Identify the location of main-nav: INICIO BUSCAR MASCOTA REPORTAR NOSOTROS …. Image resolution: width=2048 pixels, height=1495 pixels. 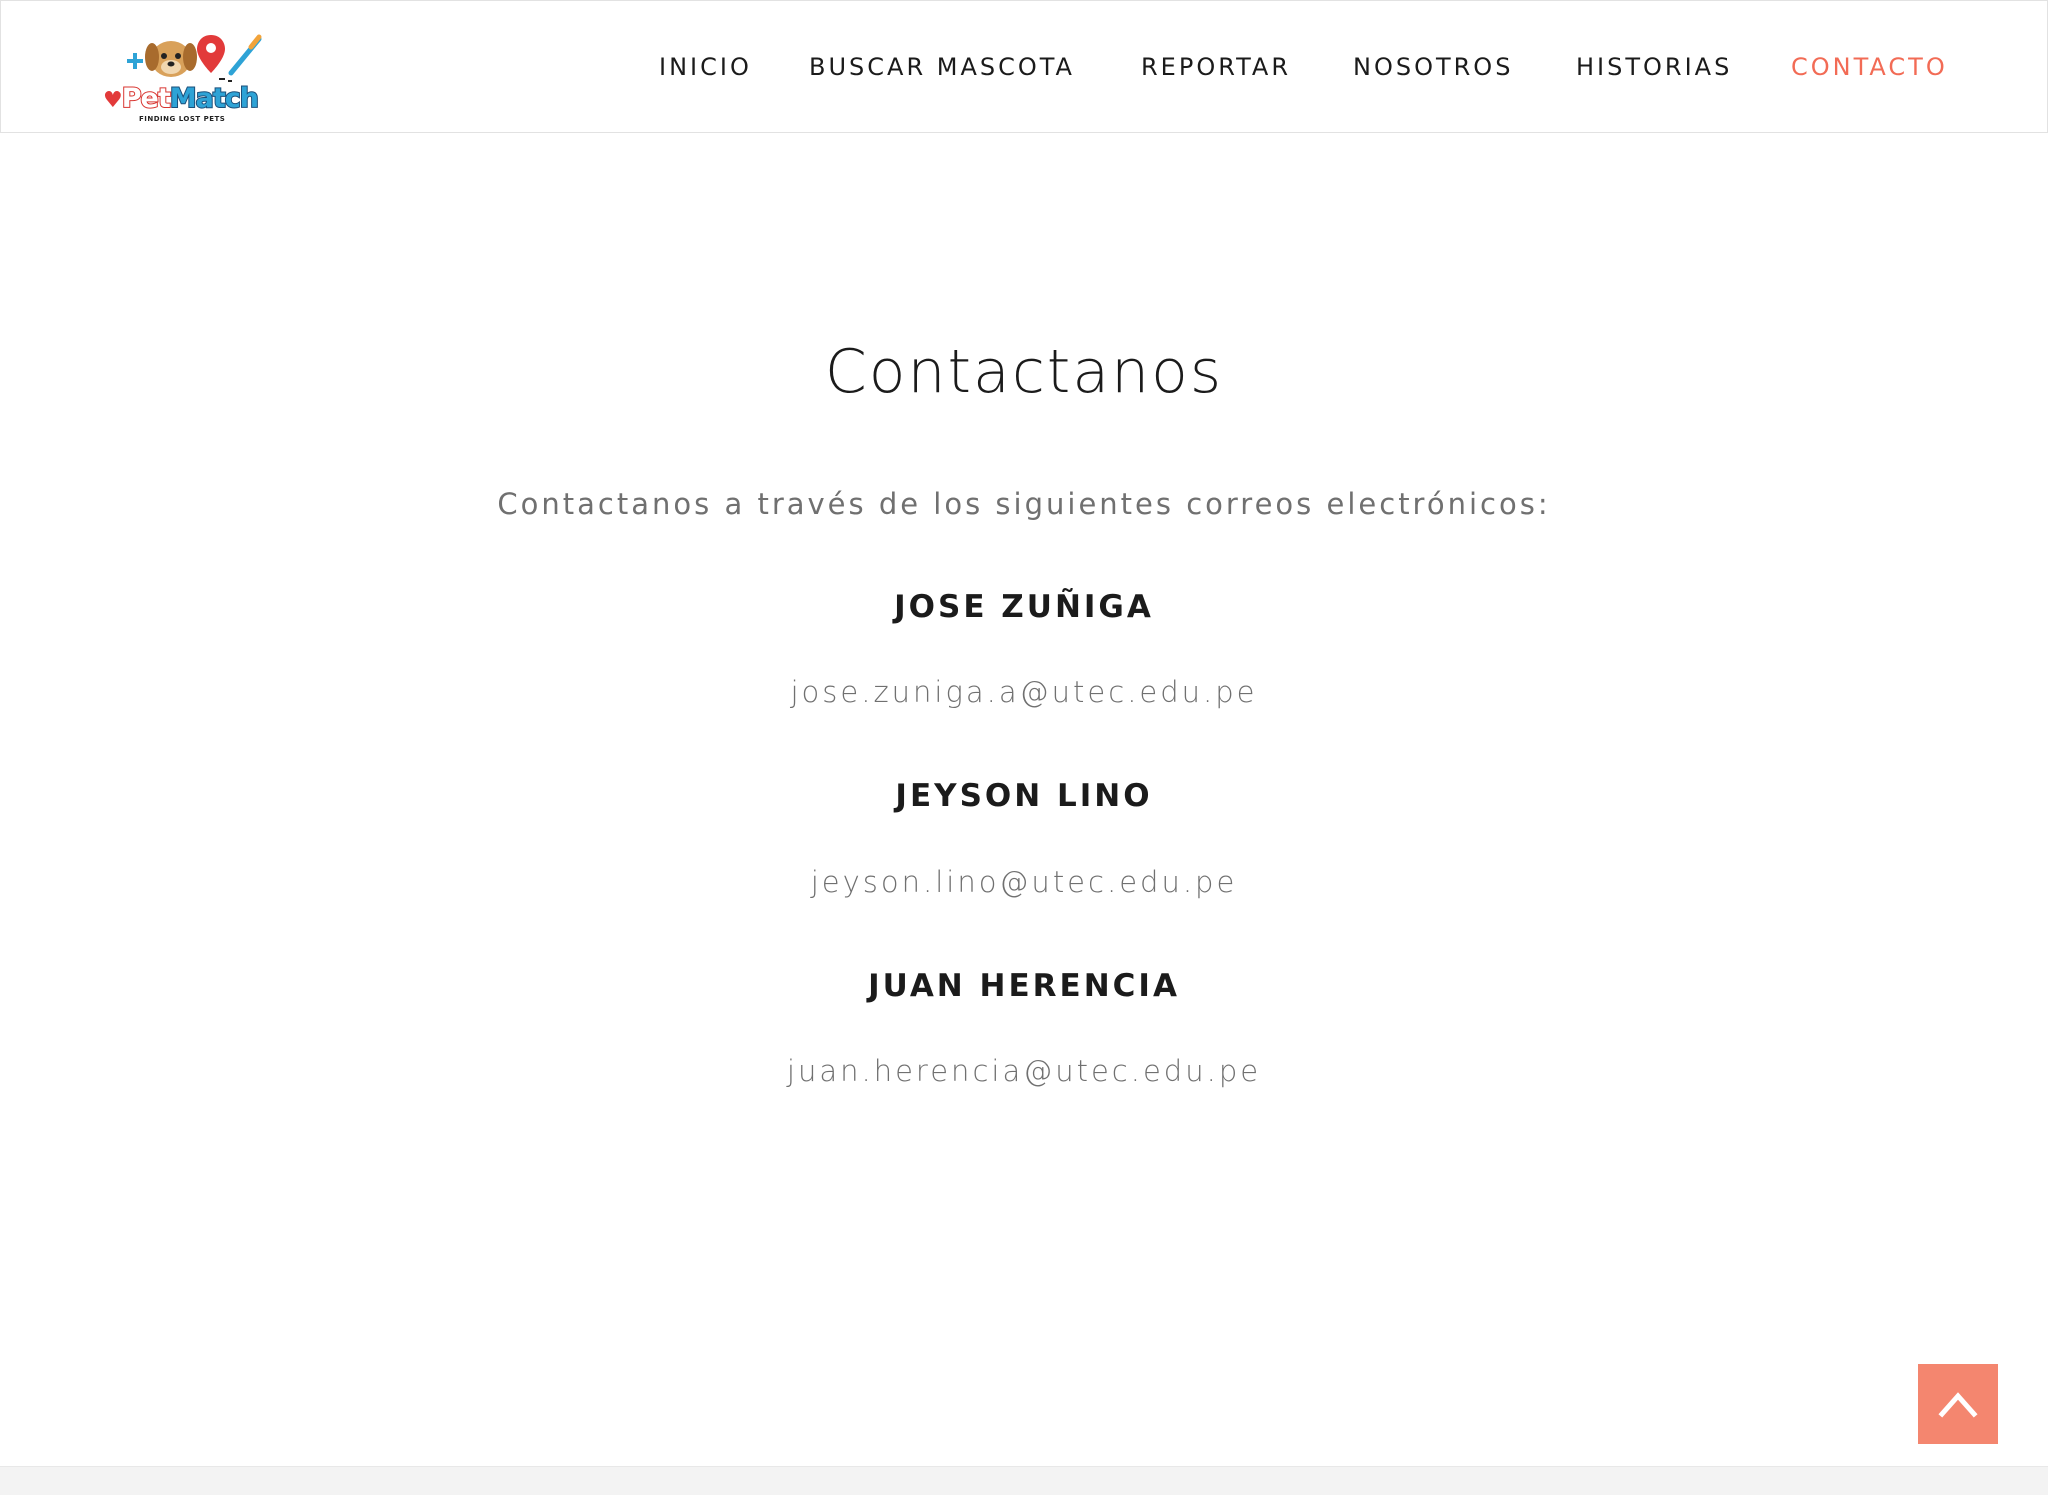
(1024, 66).